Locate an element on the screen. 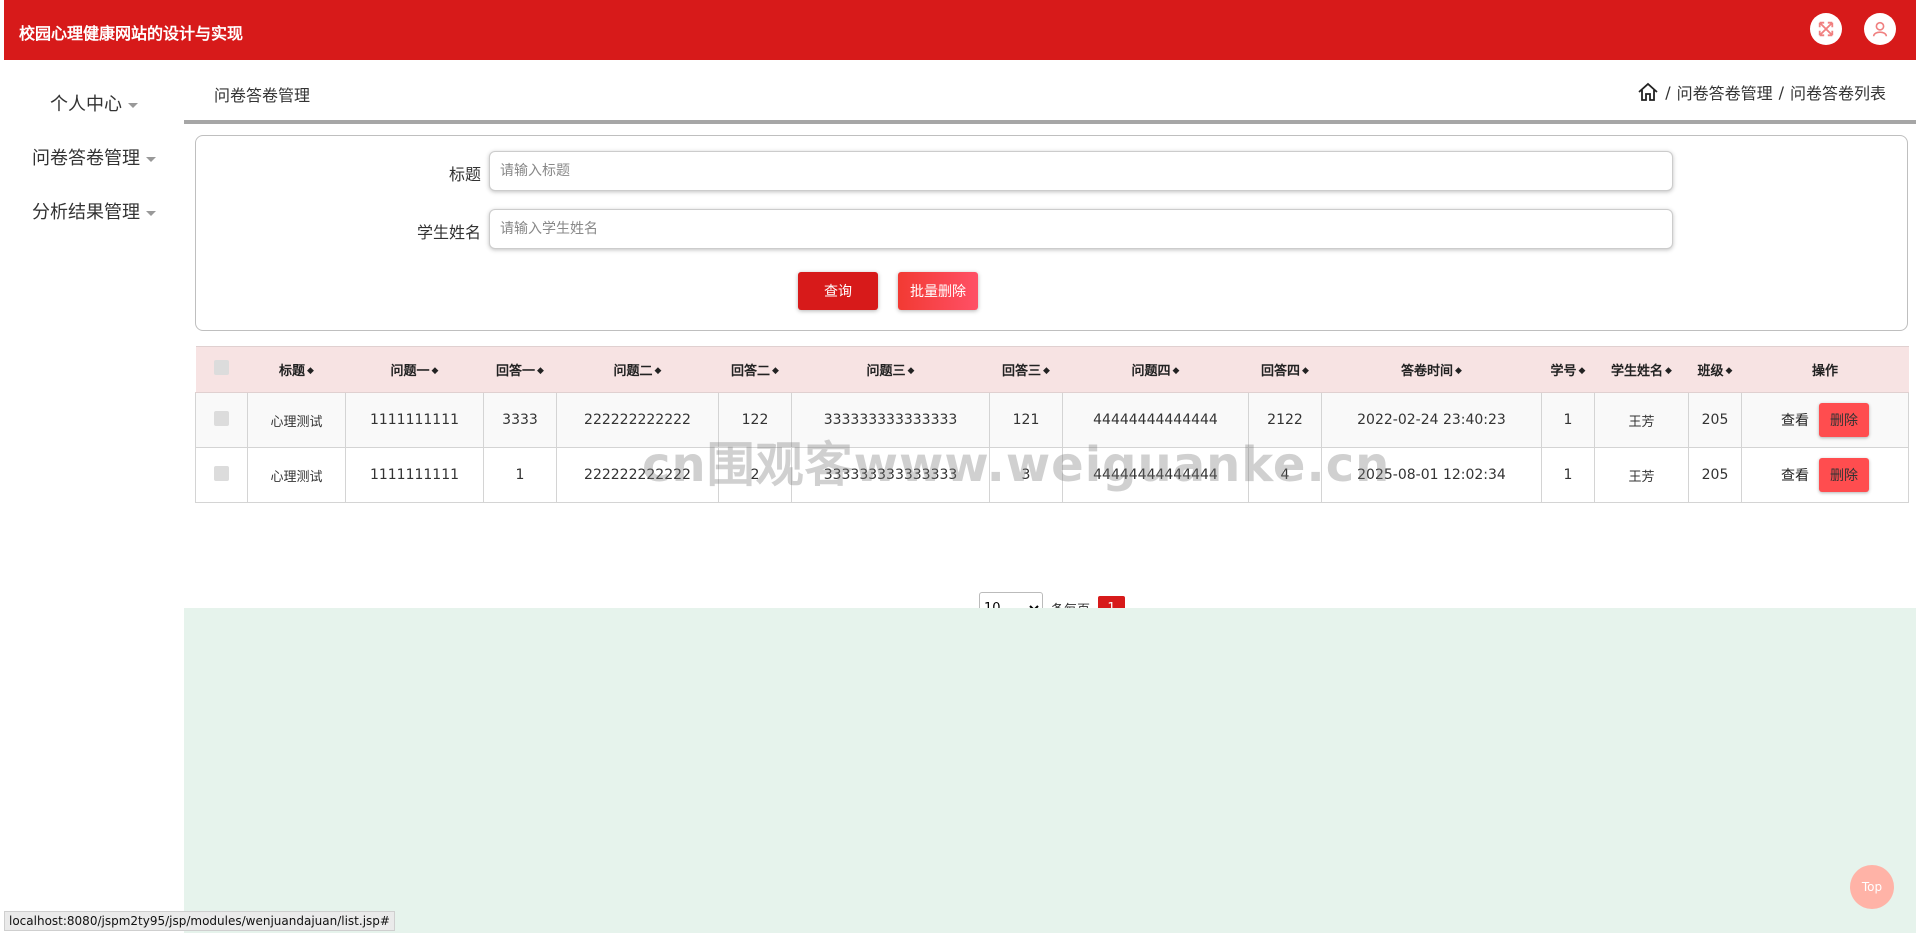 The width and height of the screenshot is (1920, 933). column-header: 答卷时间 ◆ is located at coordinates (1431, 369).